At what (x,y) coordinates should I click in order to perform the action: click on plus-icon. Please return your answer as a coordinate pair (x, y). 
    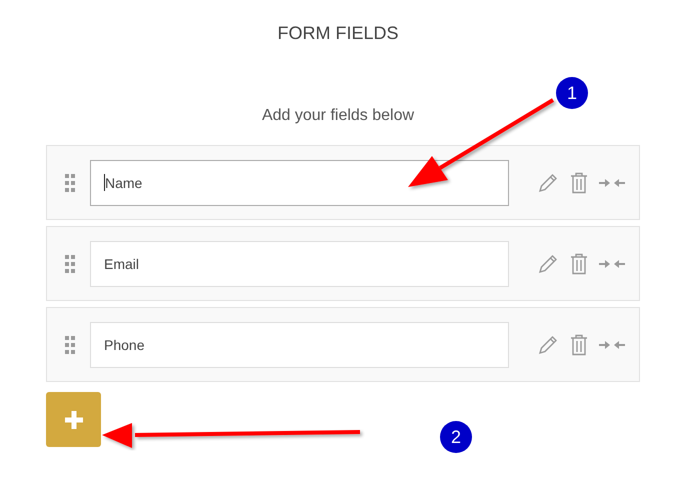
    Looking at the image, I should click on (73, 419).